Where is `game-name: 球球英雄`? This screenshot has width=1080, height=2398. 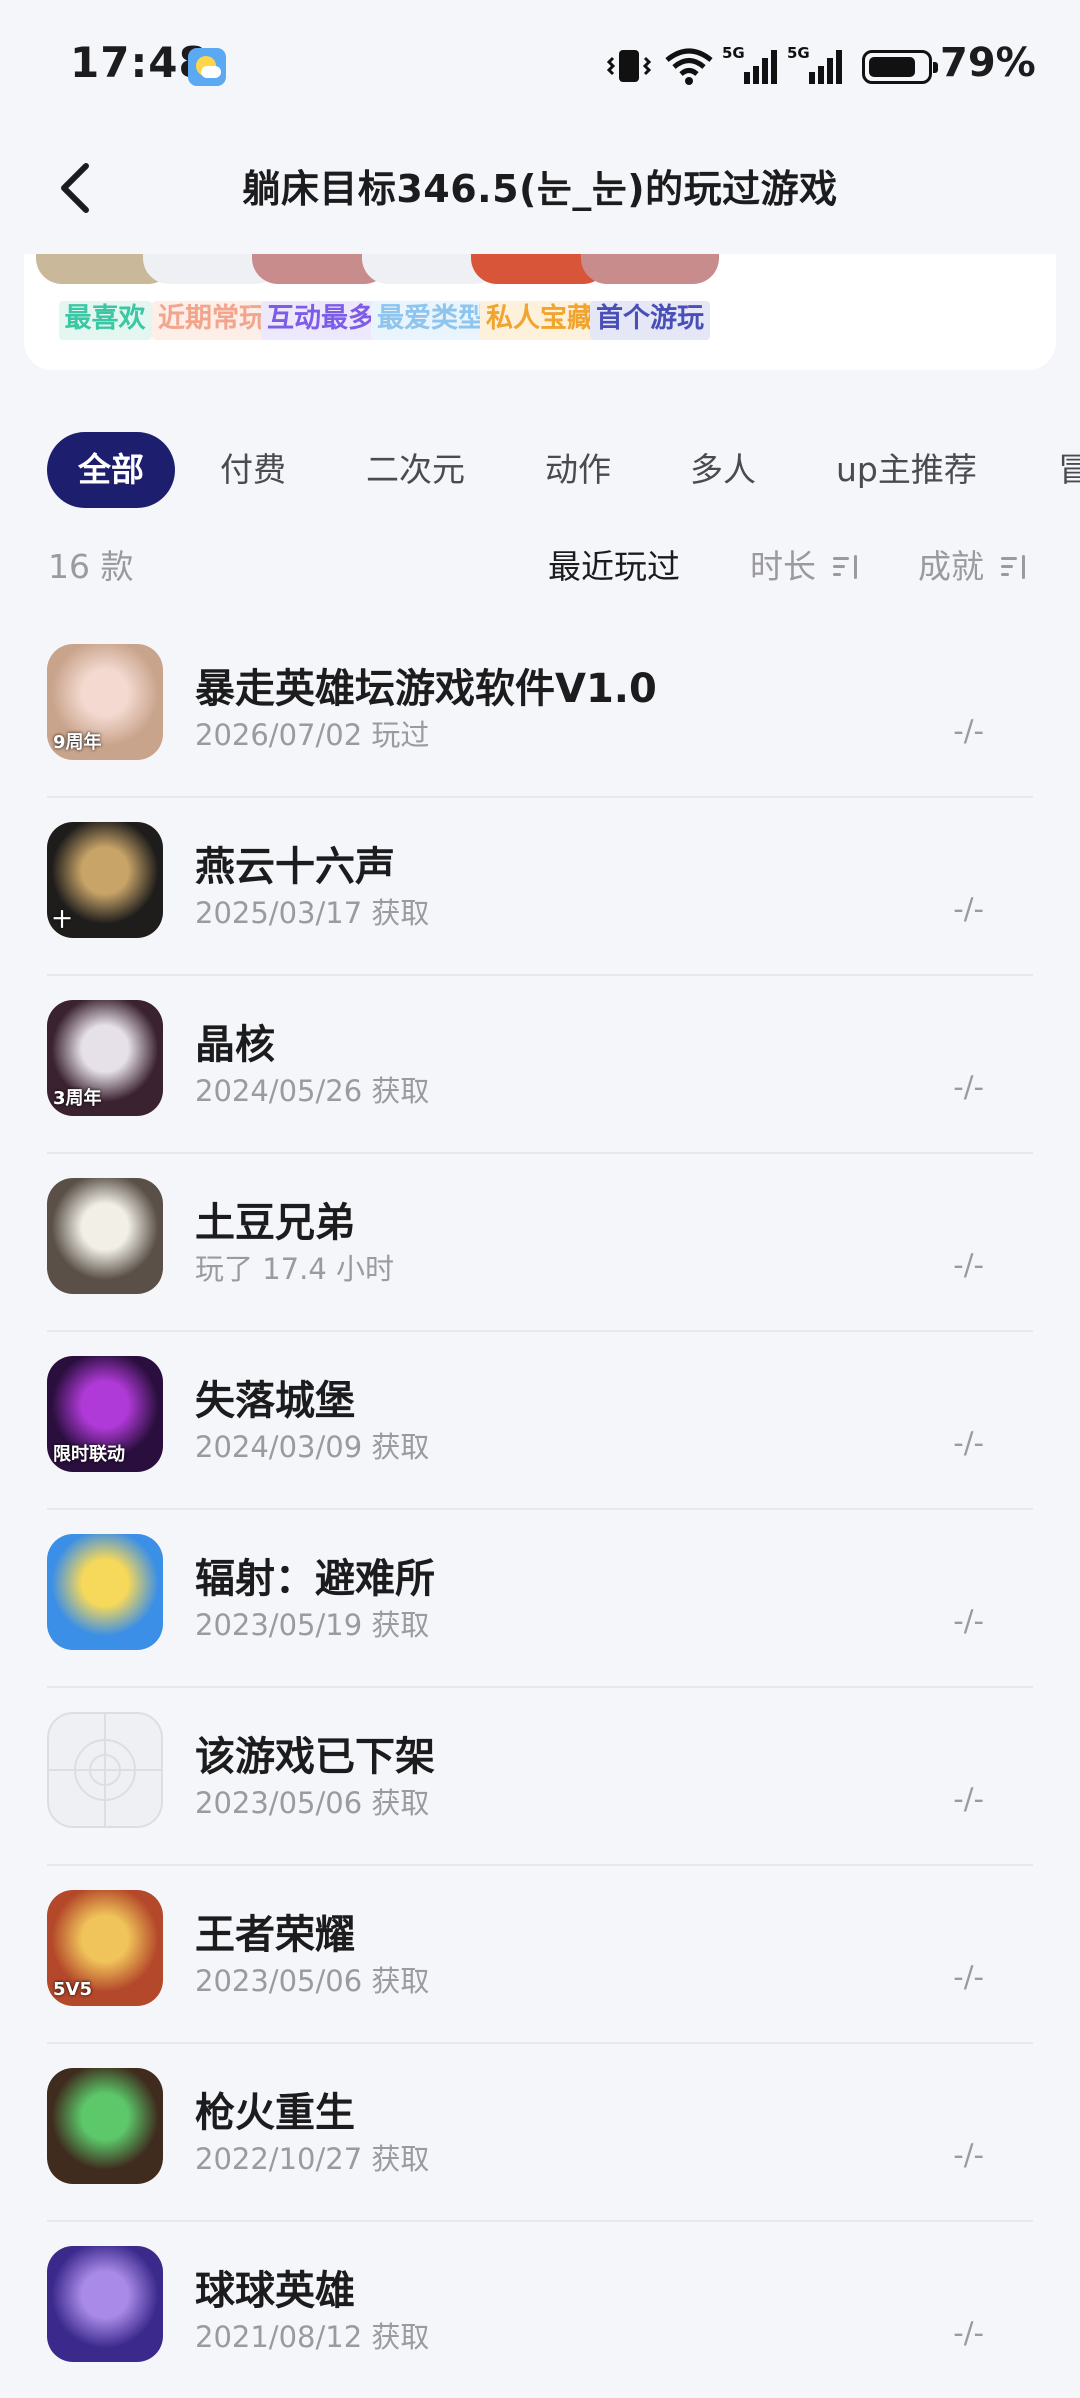
game-name: 球球英雄 is located at coordinates (275, 2291).